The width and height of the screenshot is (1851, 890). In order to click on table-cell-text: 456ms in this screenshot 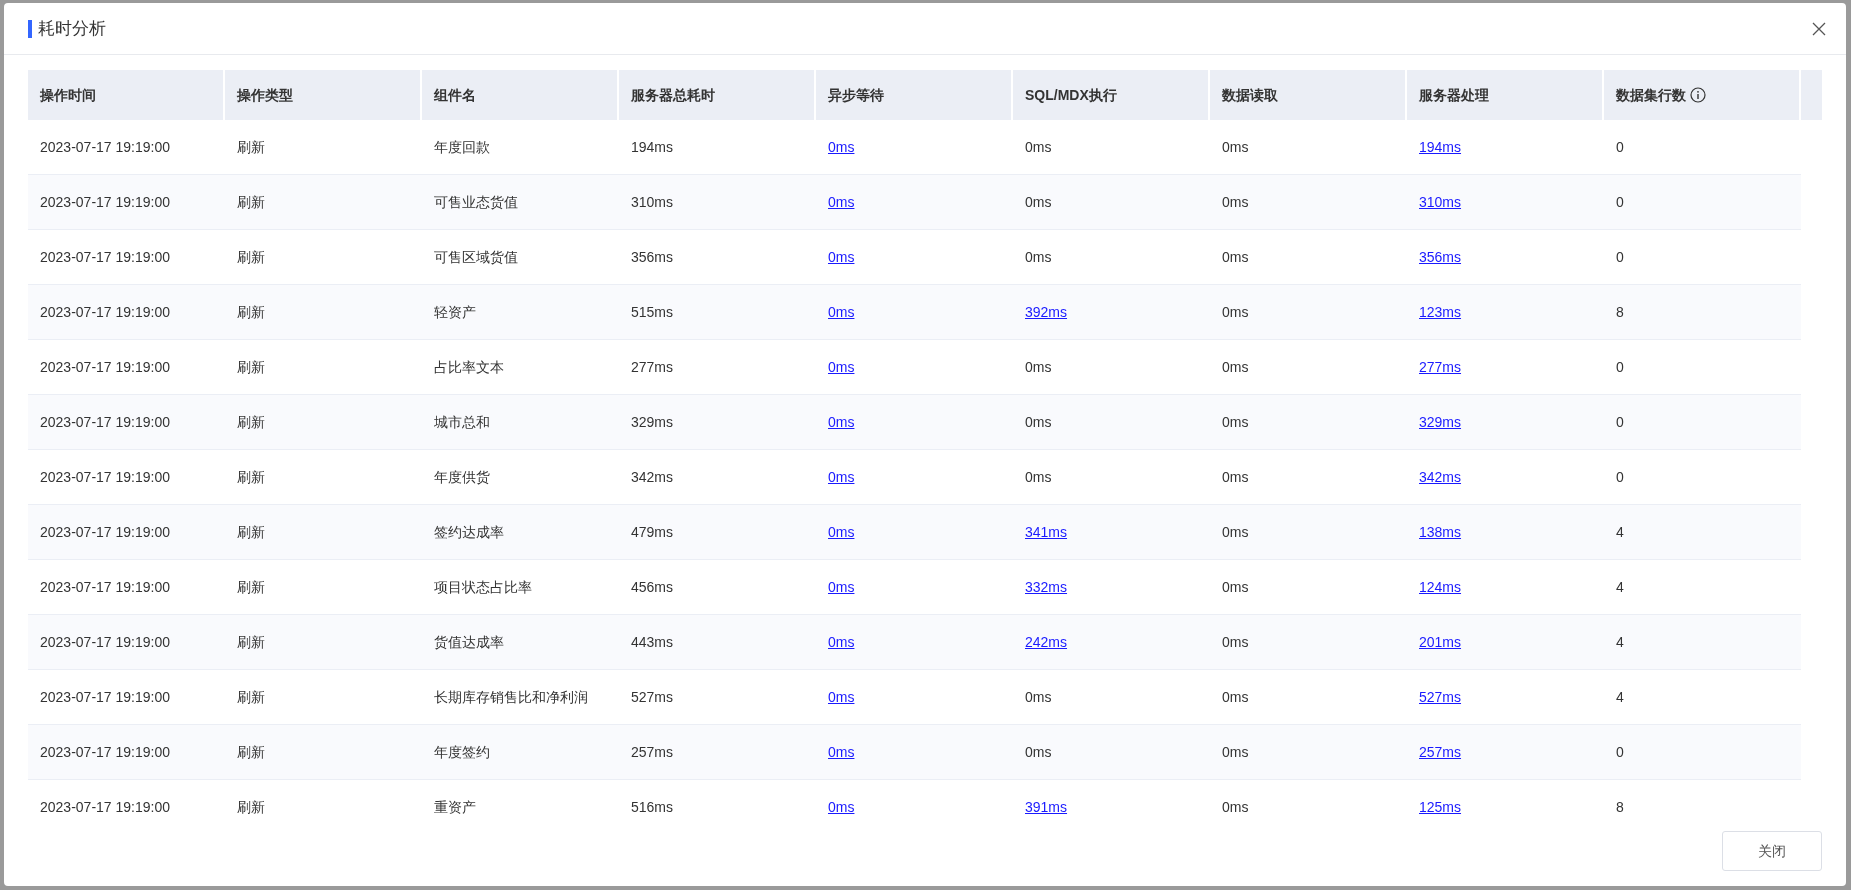, I will do `click(652, 587)`.